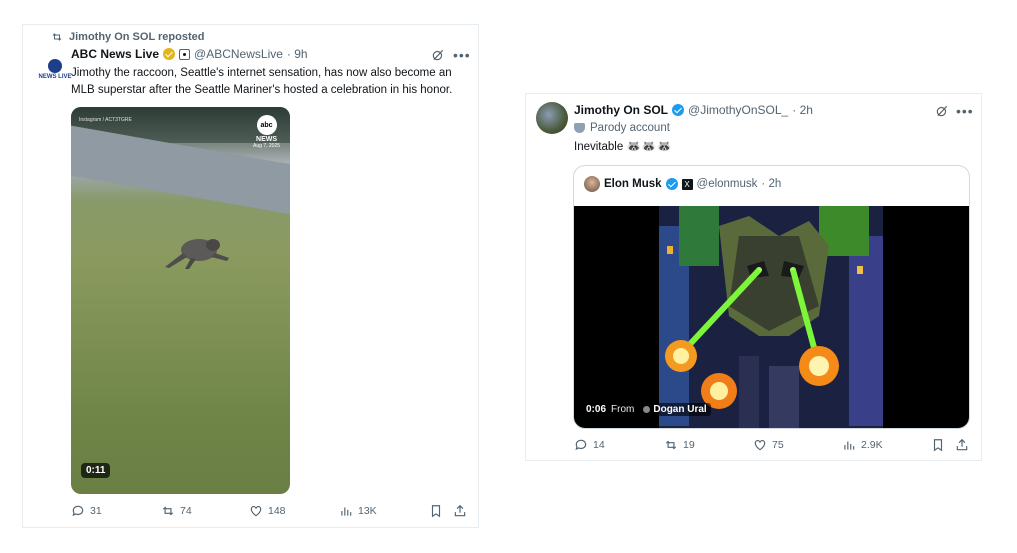 This screenshot has width=1017, height=553. Describe the element at coordinates (623, 409) in the screenshot. I see `from-label: From` at that location.